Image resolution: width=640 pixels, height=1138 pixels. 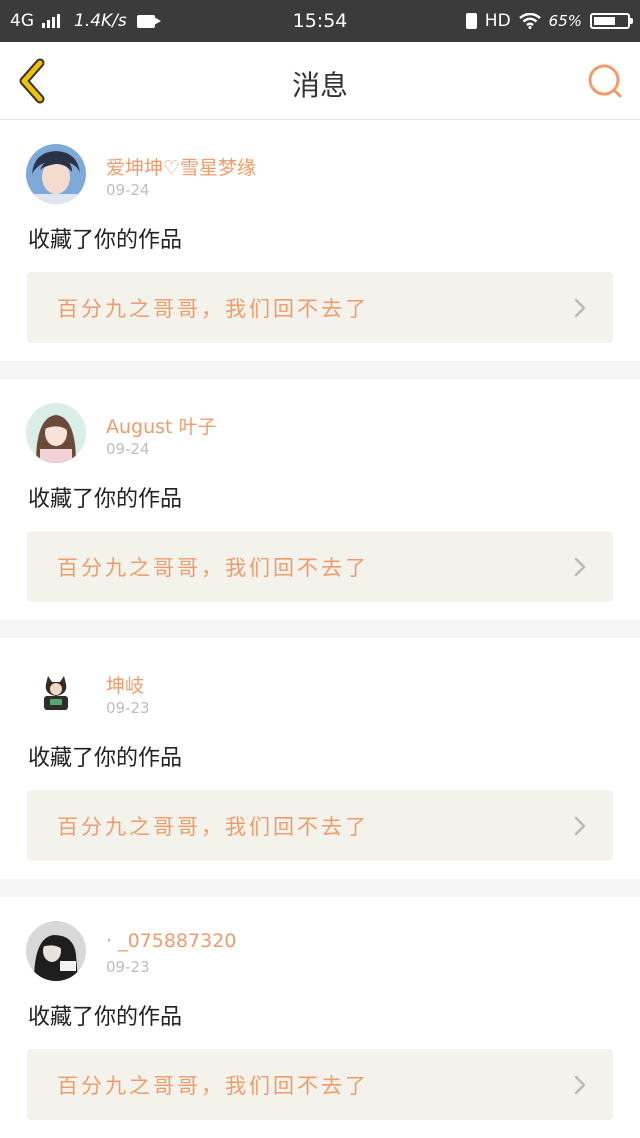 I want to click on search-icon, so click(x=605, y=81).